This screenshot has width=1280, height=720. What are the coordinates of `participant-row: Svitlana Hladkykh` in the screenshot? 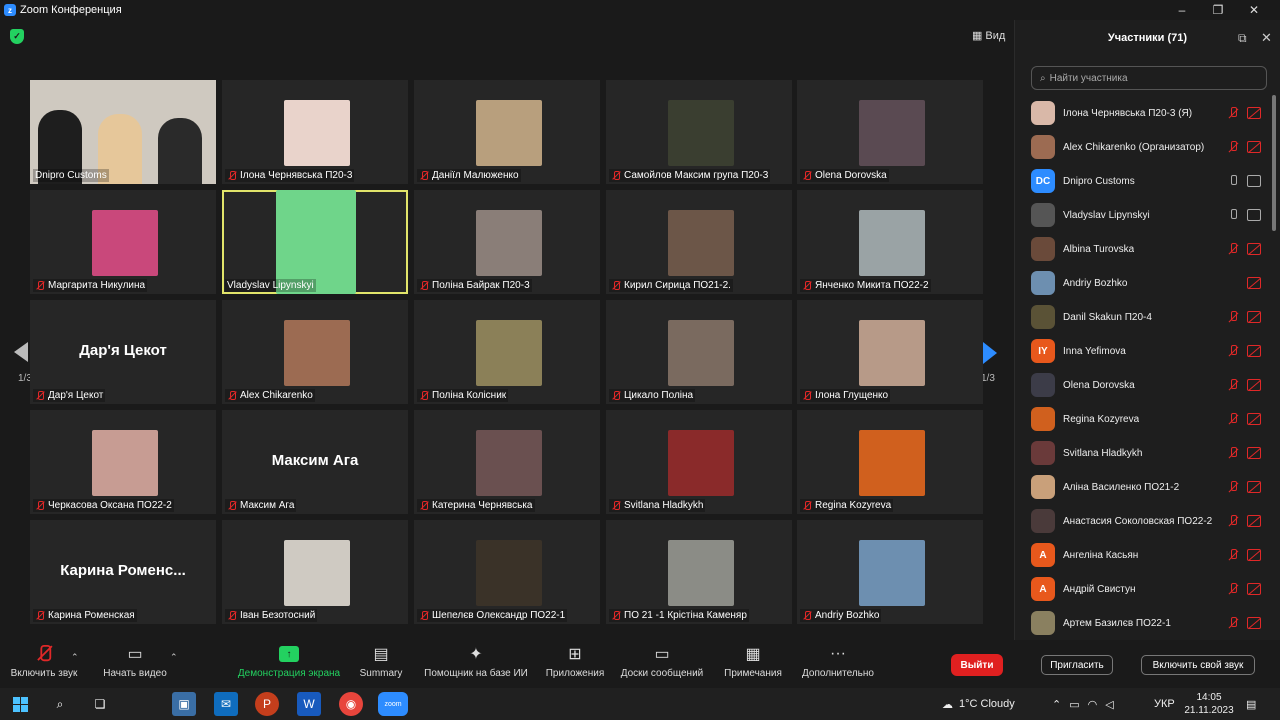 It's located at (1141, 453).